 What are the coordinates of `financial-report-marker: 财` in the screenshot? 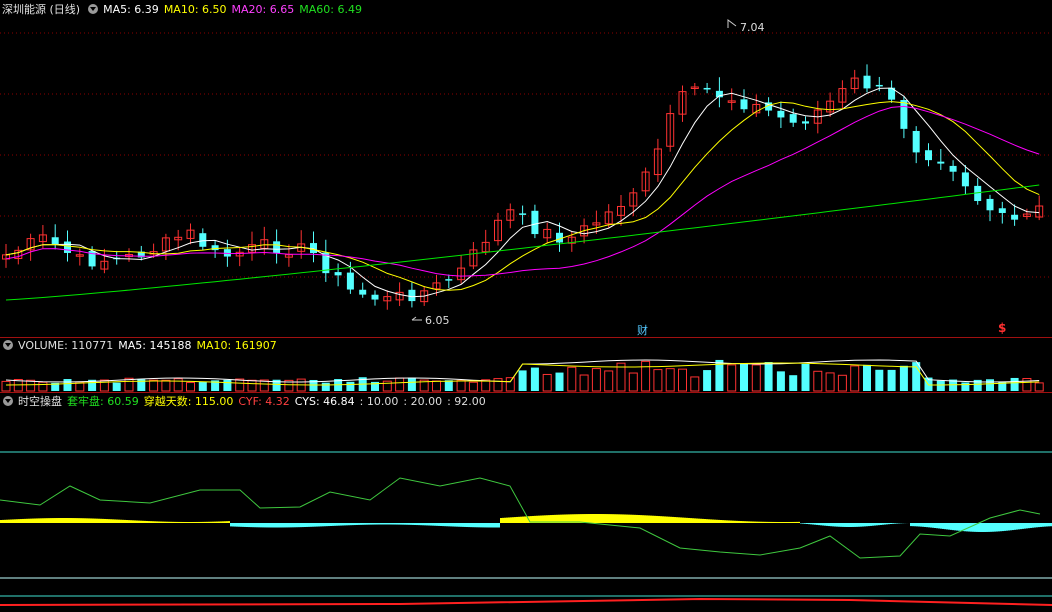 It's located at (642, 330).